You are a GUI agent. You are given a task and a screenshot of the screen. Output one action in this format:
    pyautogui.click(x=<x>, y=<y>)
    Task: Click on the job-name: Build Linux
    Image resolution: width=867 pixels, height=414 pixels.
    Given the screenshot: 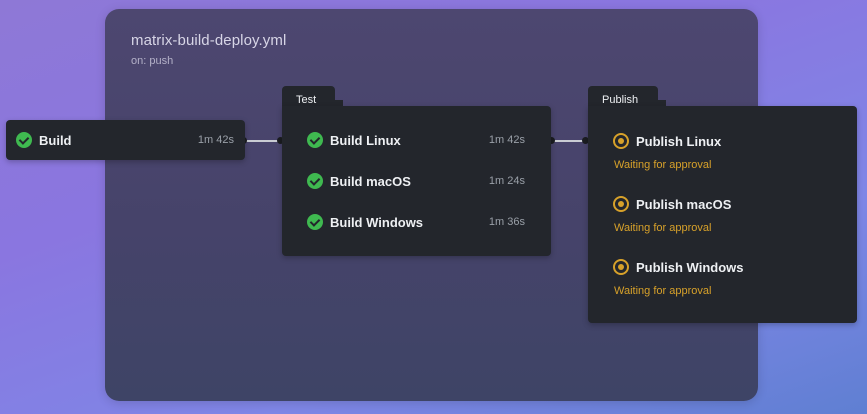 What is the action you would take?
    pyautogui.click(x=365, y=140)
    